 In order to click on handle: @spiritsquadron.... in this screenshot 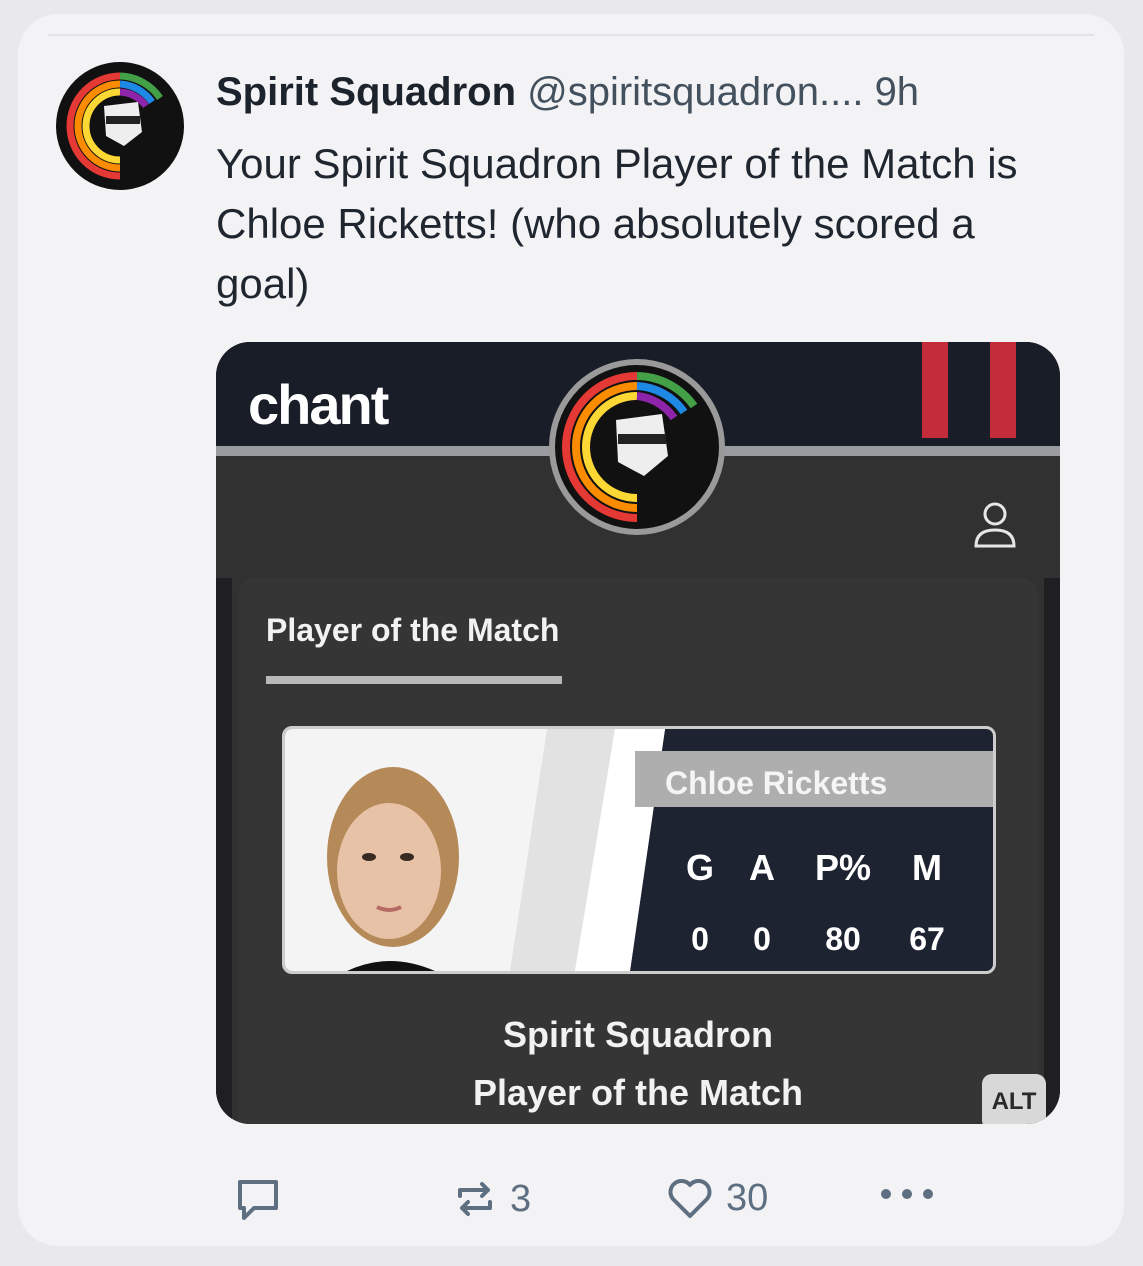, I will do `click(695, 92)`.